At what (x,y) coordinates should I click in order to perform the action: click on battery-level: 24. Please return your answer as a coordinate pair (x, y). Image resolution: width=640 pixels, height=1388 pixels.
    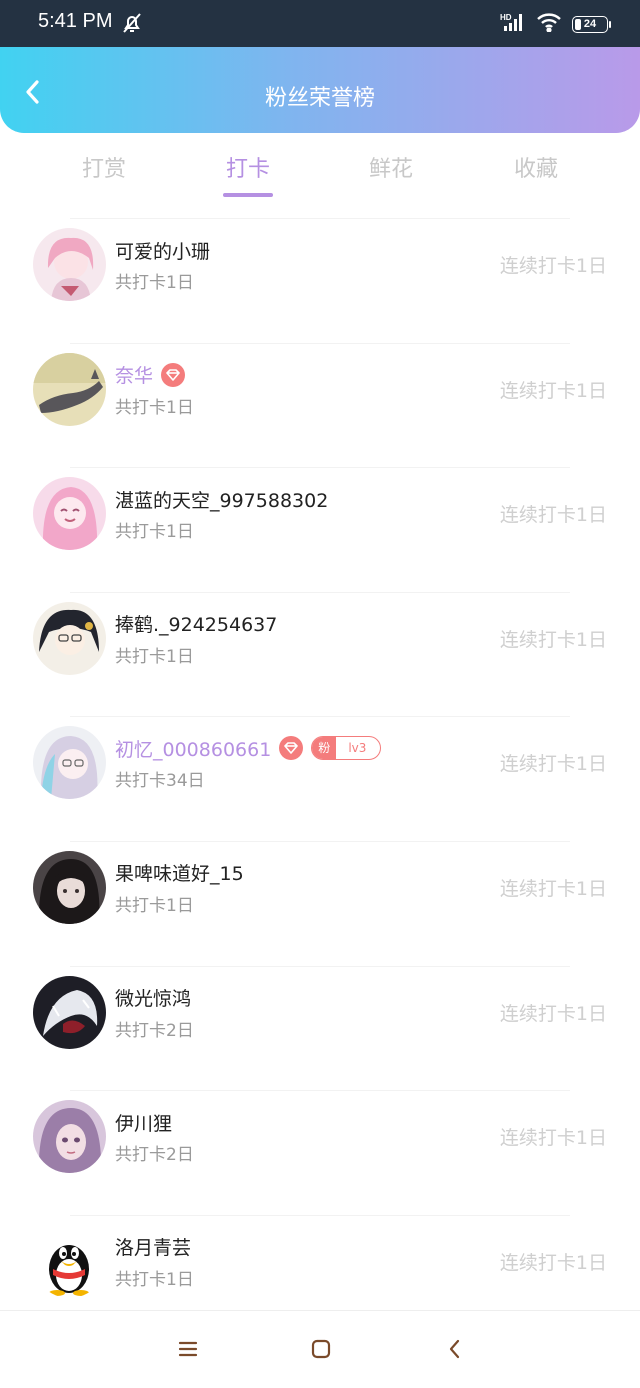
    Looking at the image, I should click on (590, 23).